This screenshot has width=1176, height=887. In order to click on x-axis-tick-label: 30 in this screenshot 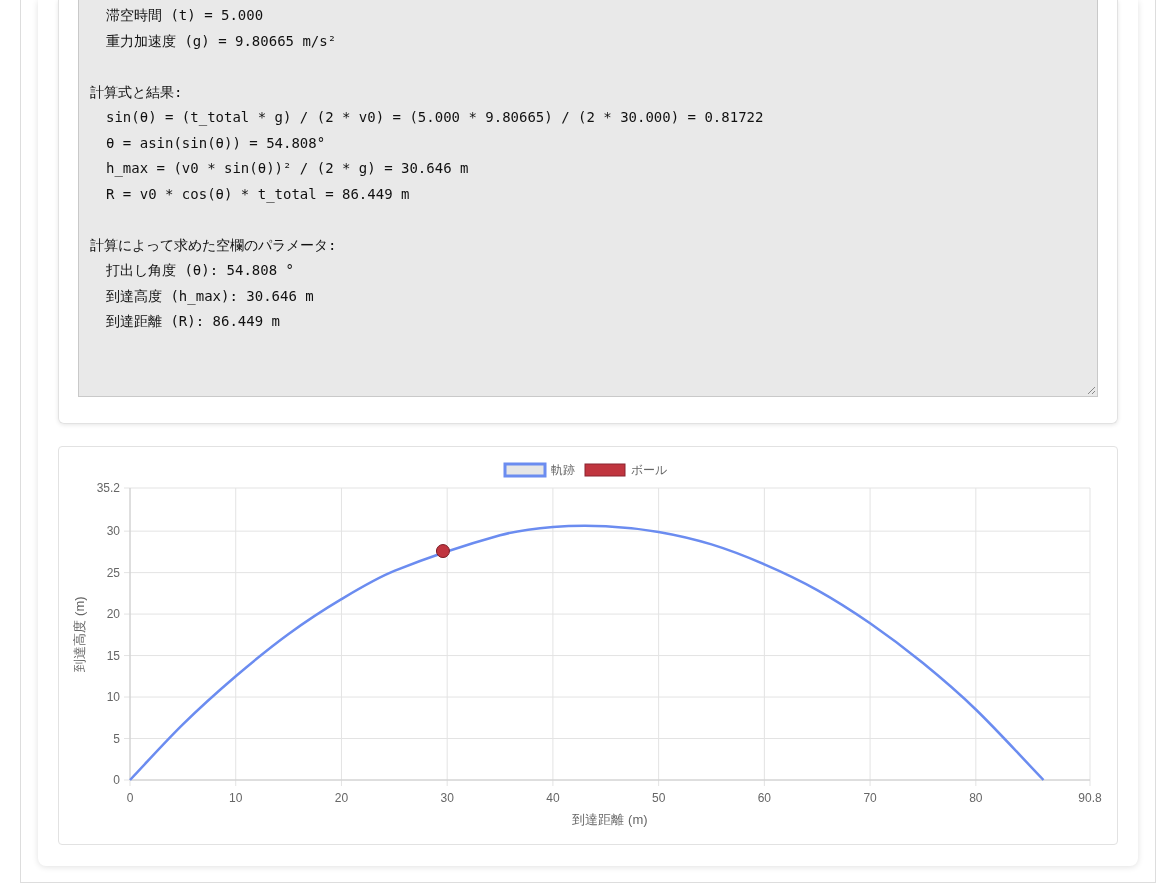, I will do `click(447, 798)`.